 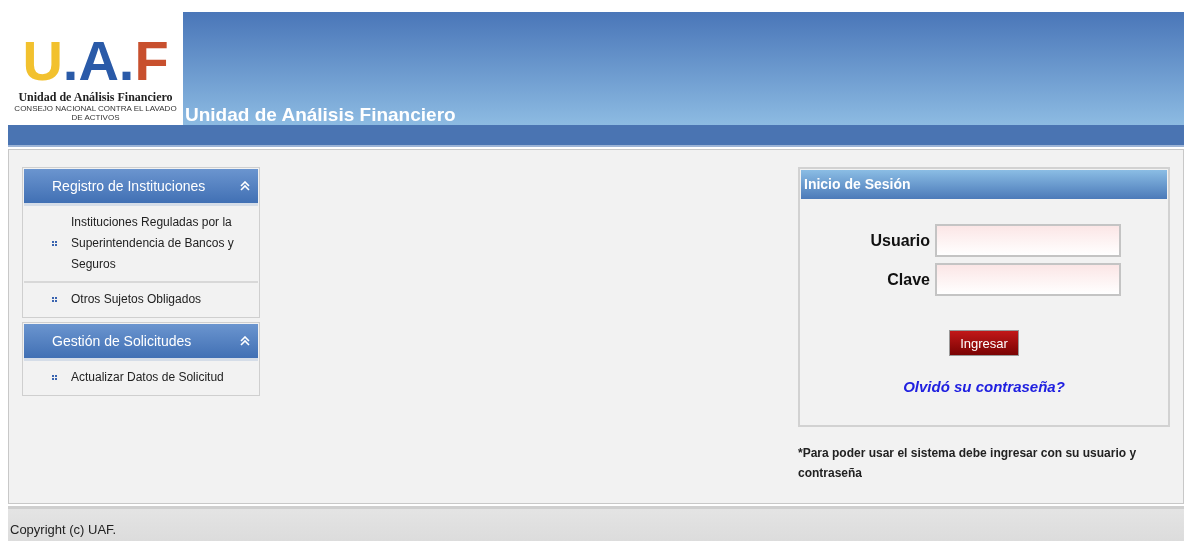 I want to click on section-header: Registro de Instituciones, so click(x=141, y=188).